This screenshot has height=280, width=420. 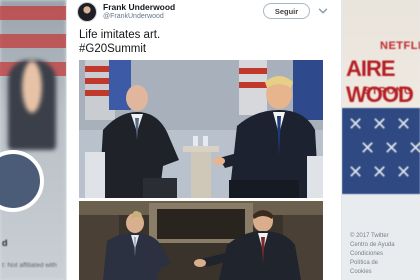 I want to click on footer-link: Cookies, so click(x=361, y=272).